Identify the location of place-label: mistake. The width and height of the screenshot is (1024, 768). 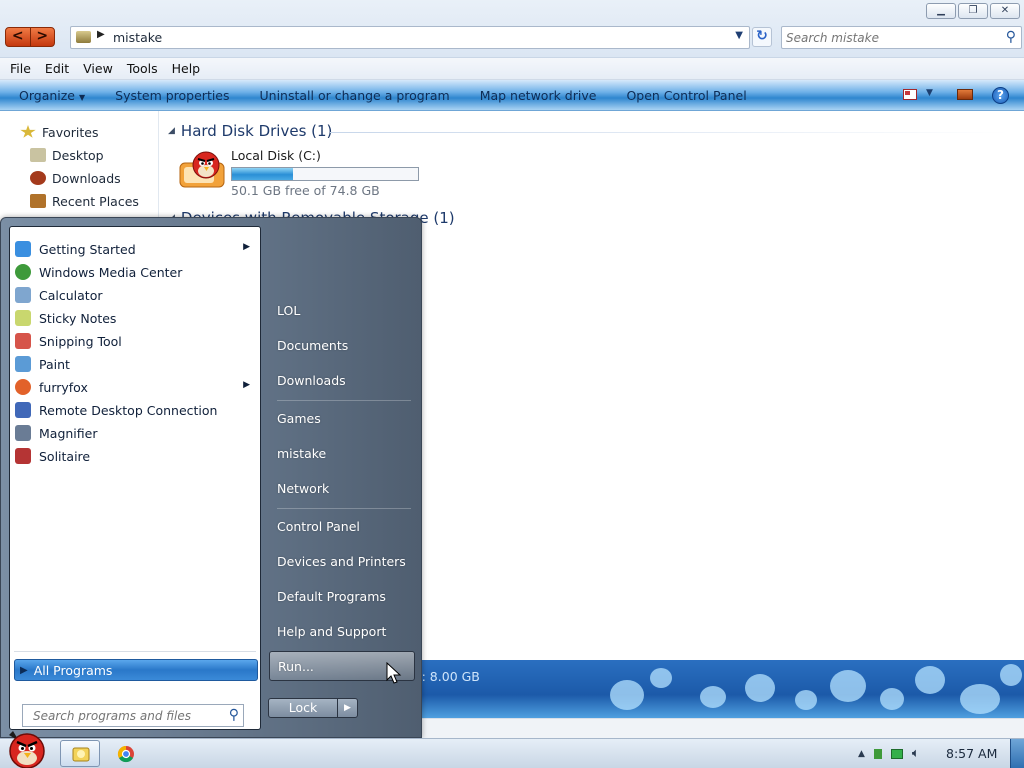
(302, 453).